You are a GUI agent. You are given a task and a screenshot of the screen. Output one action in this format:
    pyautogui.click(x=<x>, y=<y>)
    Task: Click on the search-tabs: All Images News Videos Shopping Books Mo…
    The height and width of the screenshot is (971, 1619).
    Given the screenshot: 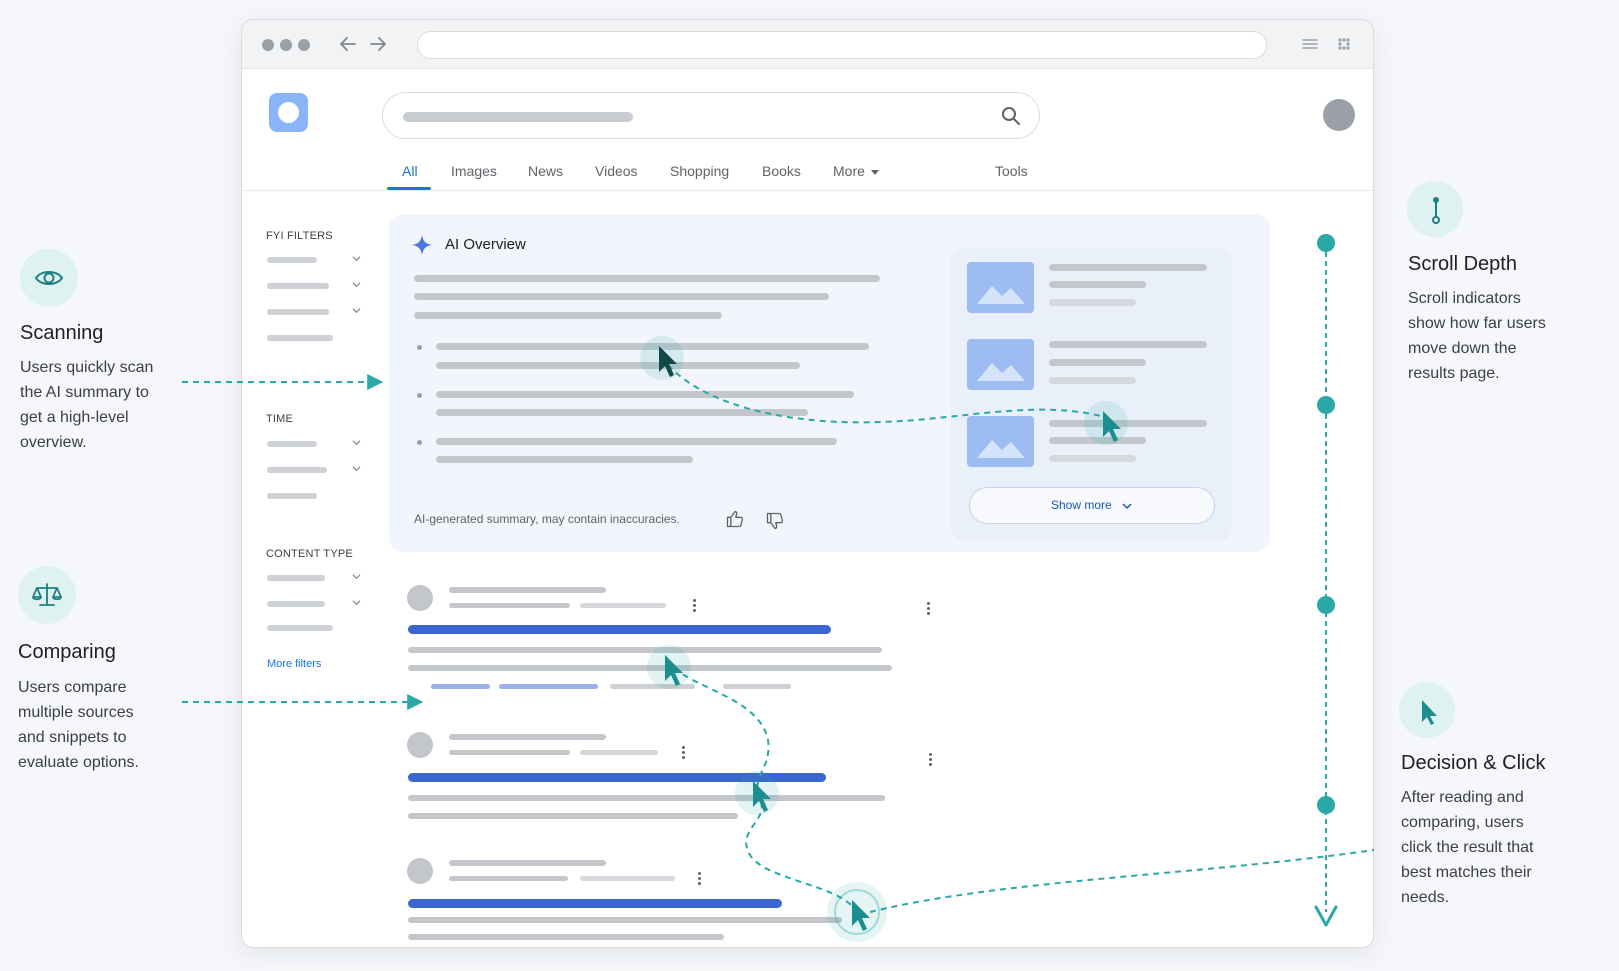 What is the action you would take?
    pyautogui.click(x=807, y=174)
    